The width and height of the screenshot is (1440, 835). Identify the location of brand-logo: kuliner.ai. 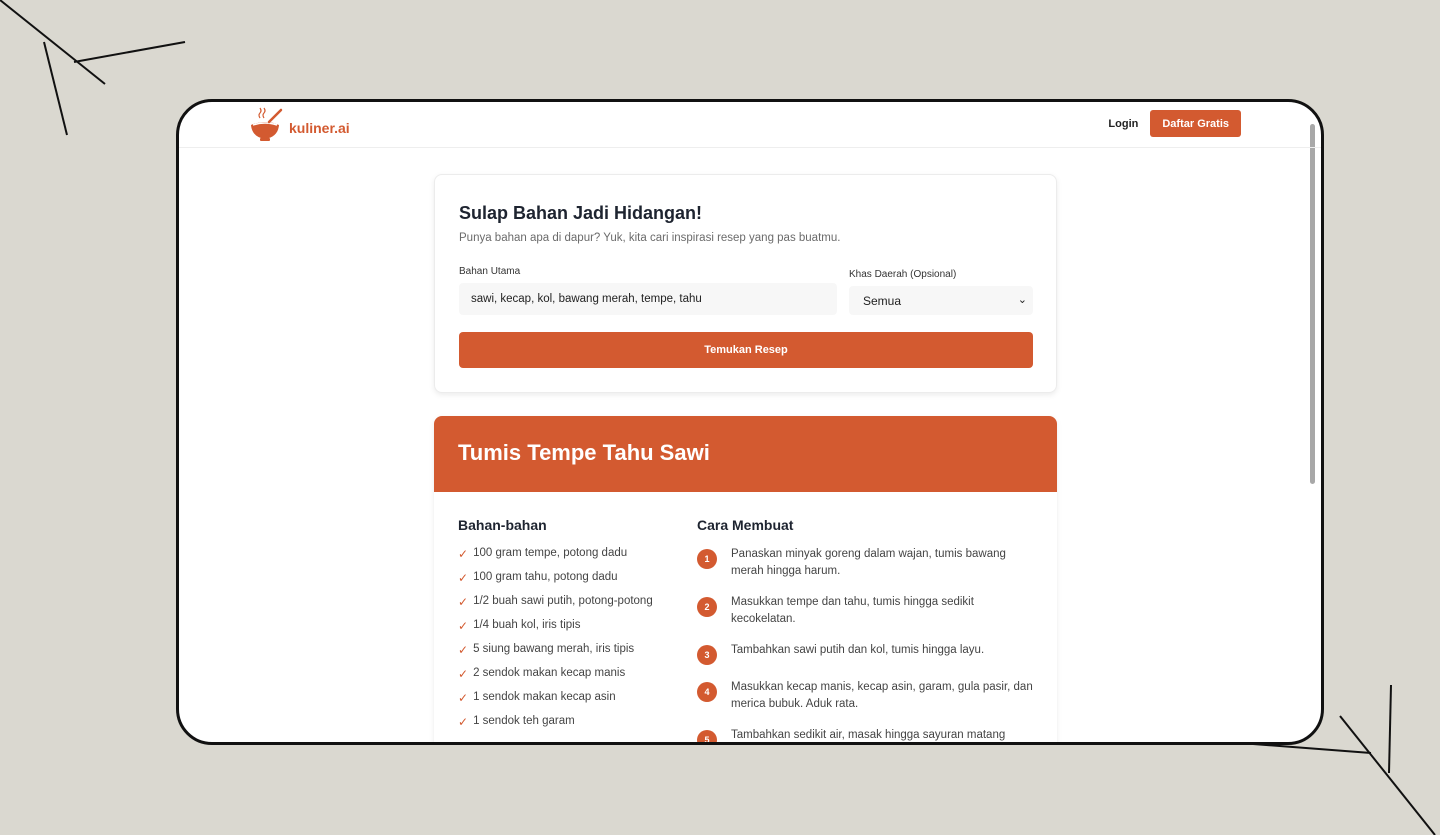
(298, 127).